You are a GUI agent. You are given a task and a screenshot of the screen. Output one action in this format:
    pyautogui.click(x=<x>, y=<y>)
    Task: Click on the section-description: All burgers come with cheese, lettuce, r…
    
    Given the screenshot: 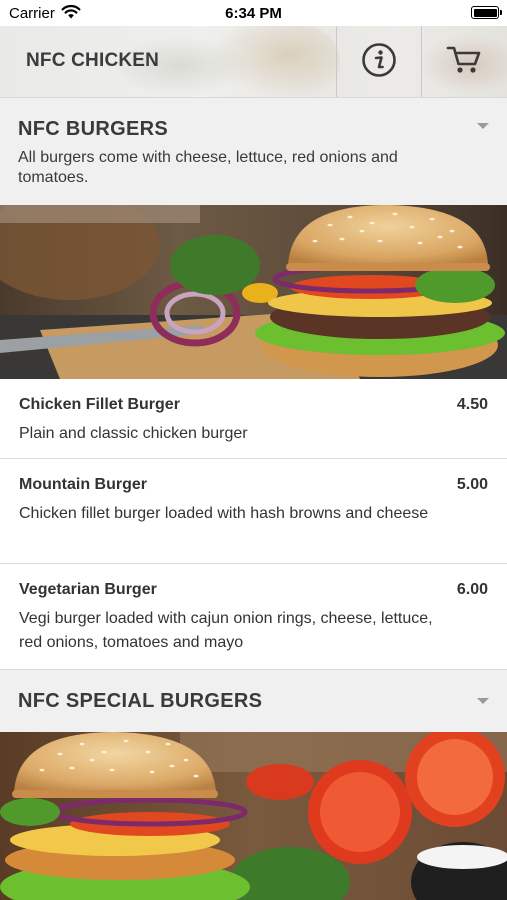 What is the action you would take?
    pyautogui.click(x=208, y=167)
    